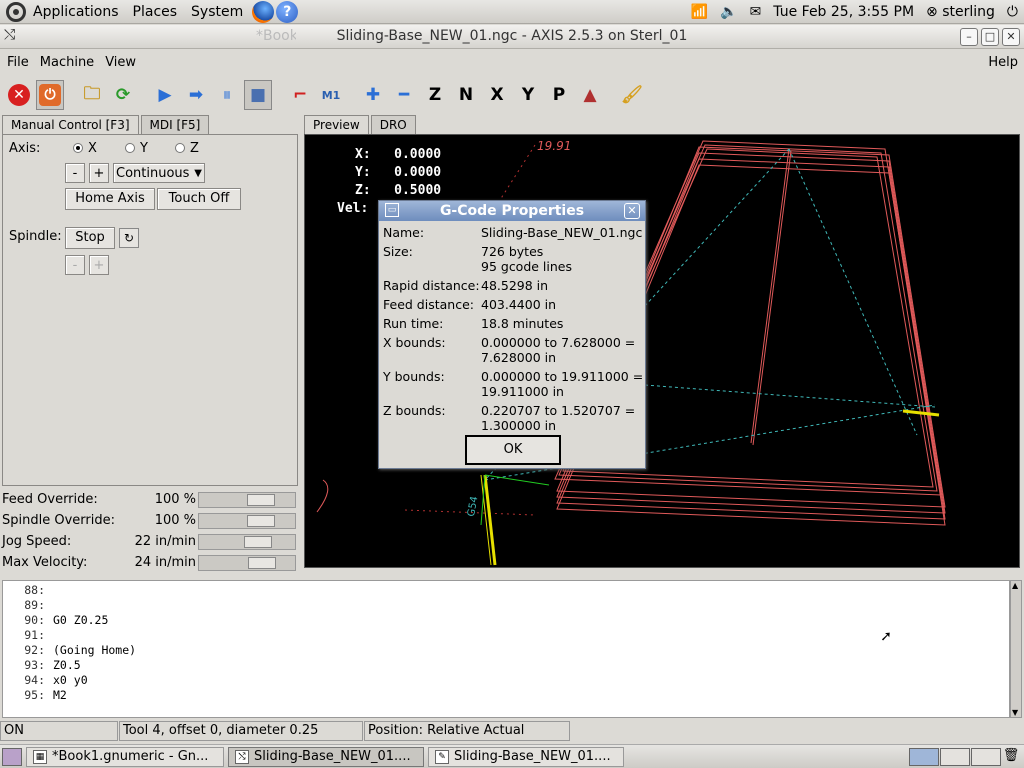 Image resolution: width=1024 pixels, height=768 pixels. I want to click on jog-plus-button: +, so click(99, 173).